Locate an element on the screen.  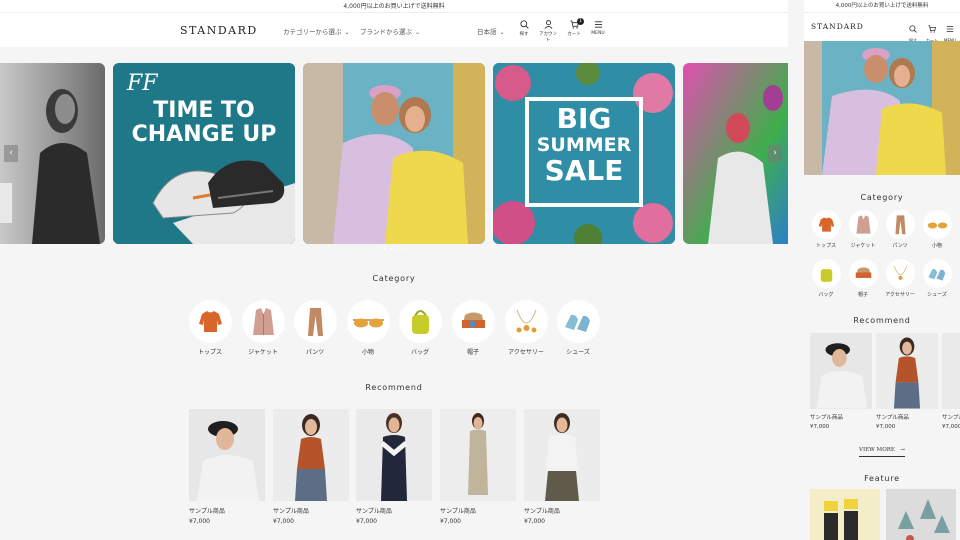
category-item-pants: パンツ is located at coordinates (315, 328).